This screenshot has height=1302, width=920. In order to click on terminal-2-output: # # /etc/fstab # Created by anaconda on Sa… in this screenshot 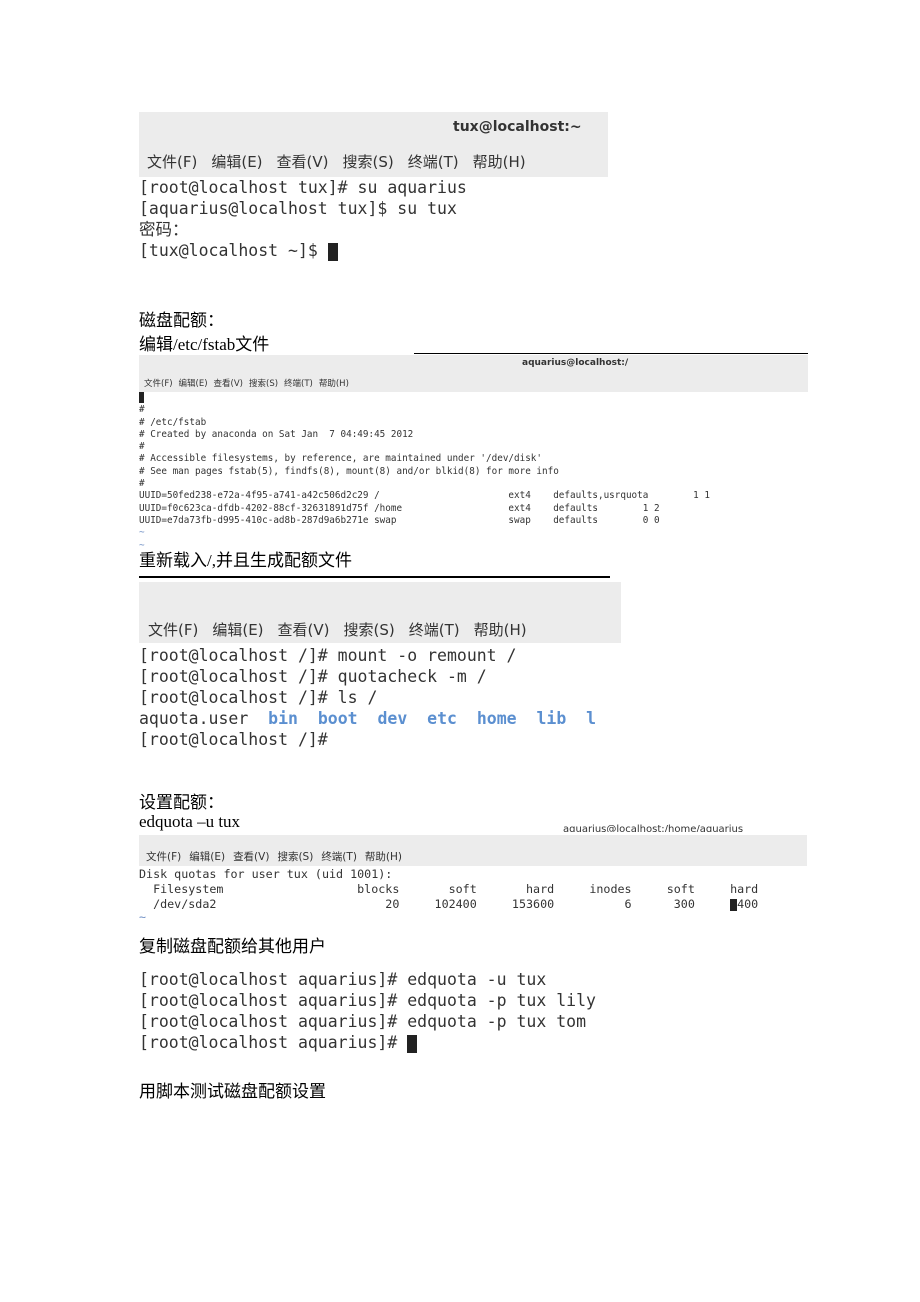, I will do `click(424, 472)`.